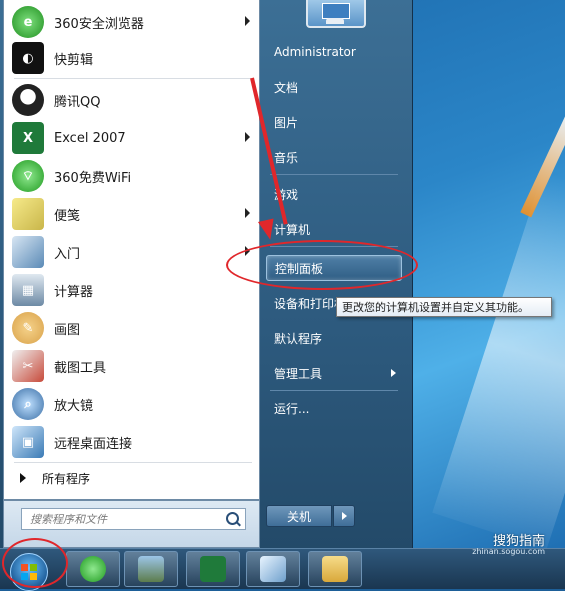 The width and height of the screenshot is (565, 591). I want to click on tooltip-text: 更改您的计算机设置并自定义其功能。, so click(435, 307).